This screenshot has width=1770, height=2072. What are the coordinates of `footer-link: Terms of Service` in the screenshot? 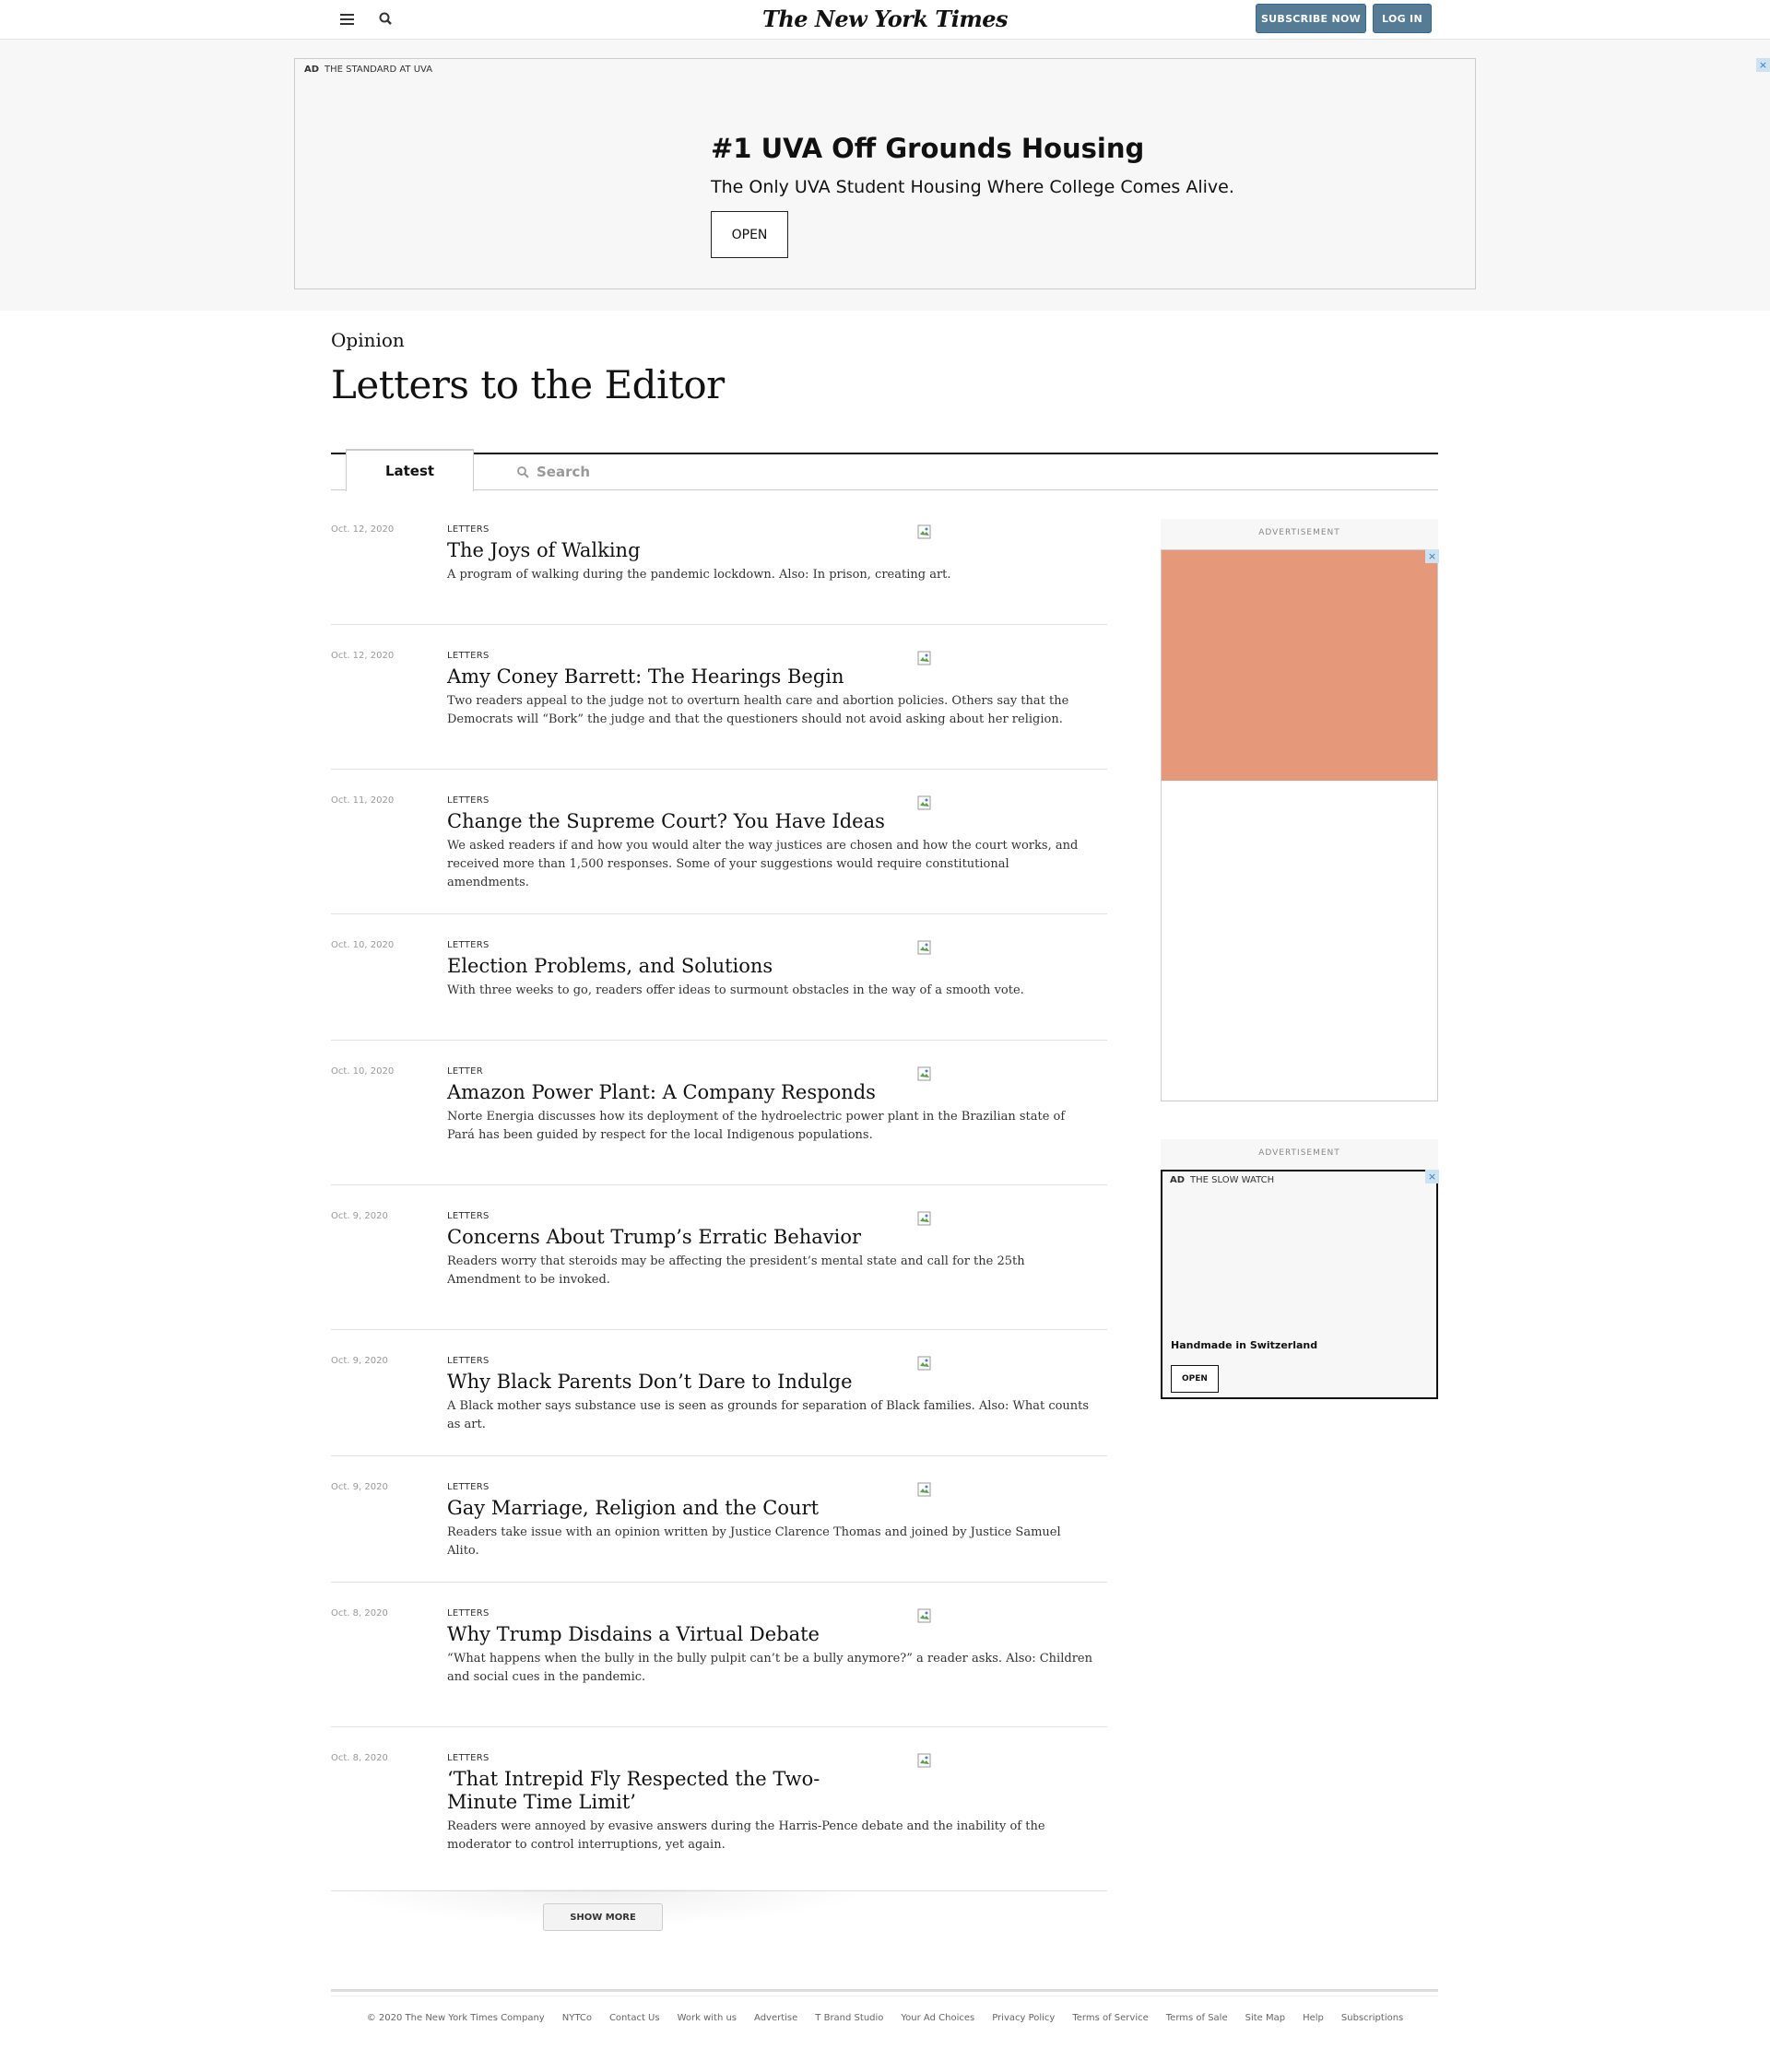 It's located at (1110, 2018).